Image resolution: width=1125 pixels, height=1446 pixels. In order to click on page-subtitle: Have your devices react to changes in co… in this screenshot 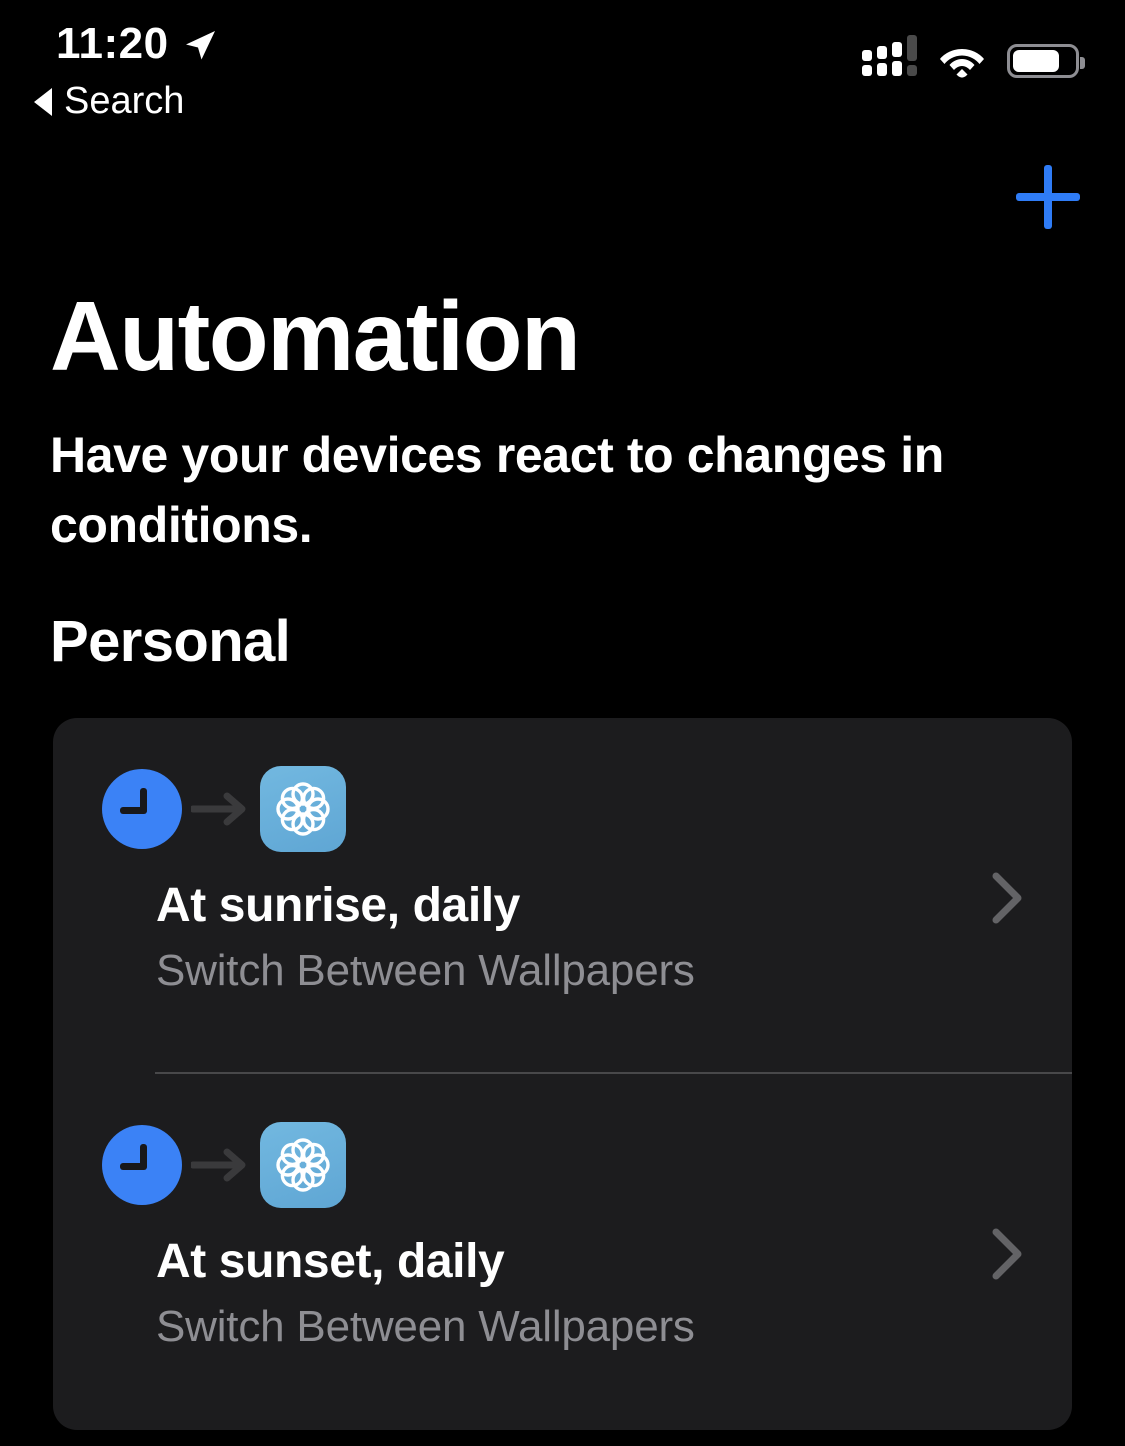, I will do `click(497, 490)`.